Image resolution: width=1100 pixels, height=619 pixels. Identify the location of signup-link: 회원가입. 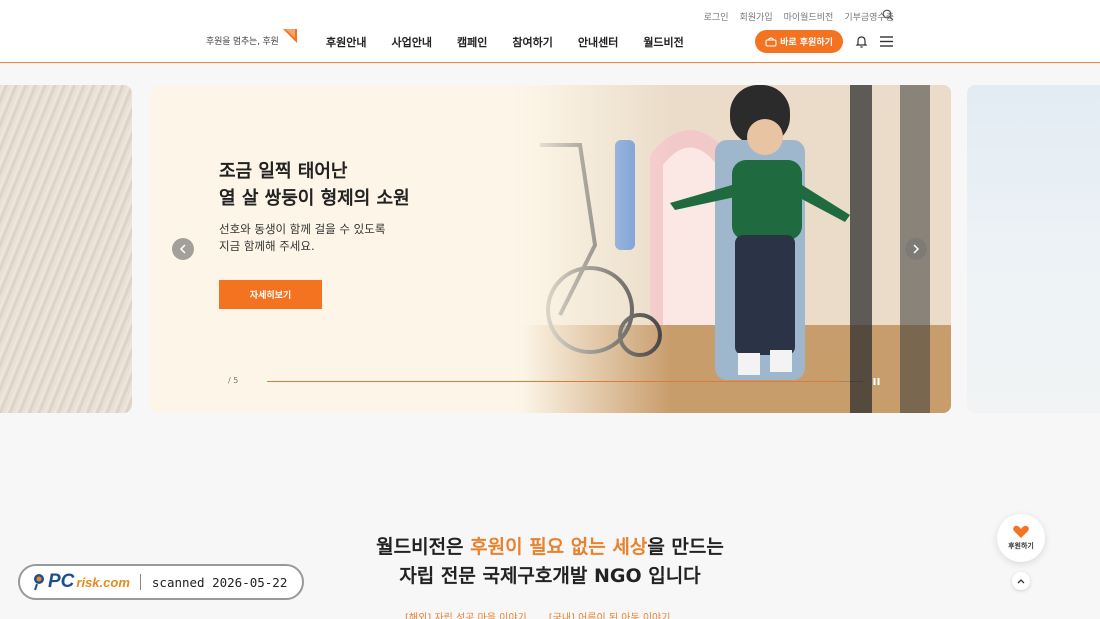
(756, 16).